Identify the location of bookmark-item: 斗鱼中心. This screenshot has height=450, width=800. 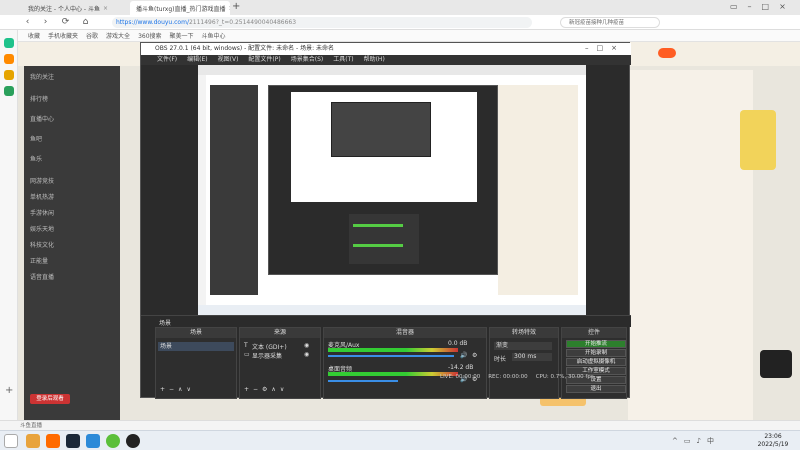
(214, 35).